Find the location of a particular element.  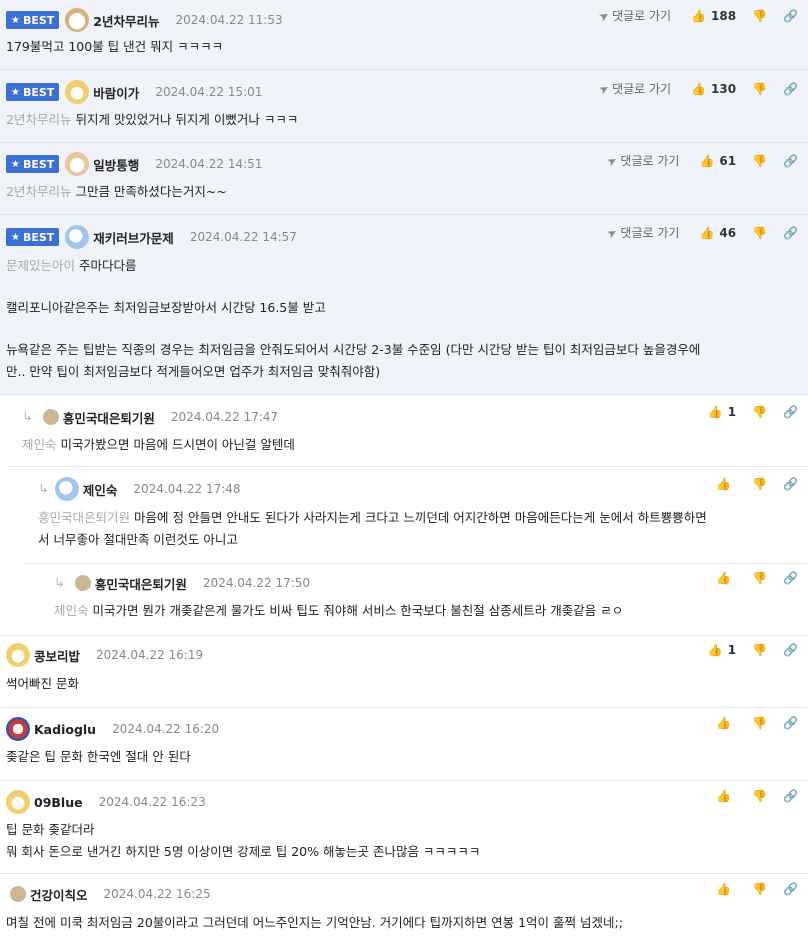

mention: 흥민국대은퇴기원 is located at coordinates (84, 517).